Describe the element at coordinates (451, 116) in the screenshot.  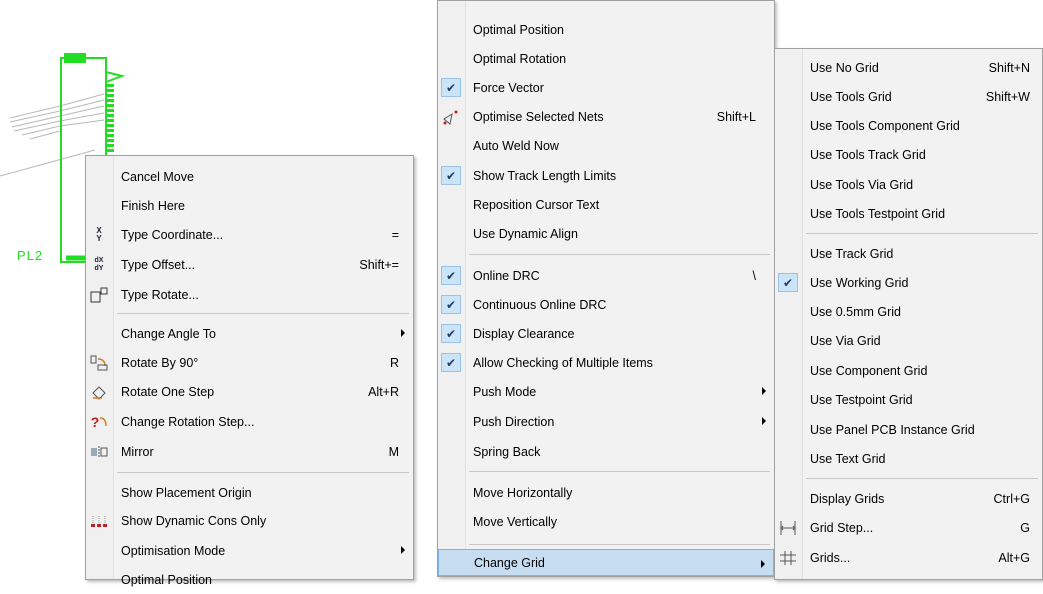
I see `optimise-nets-icon` at that location.